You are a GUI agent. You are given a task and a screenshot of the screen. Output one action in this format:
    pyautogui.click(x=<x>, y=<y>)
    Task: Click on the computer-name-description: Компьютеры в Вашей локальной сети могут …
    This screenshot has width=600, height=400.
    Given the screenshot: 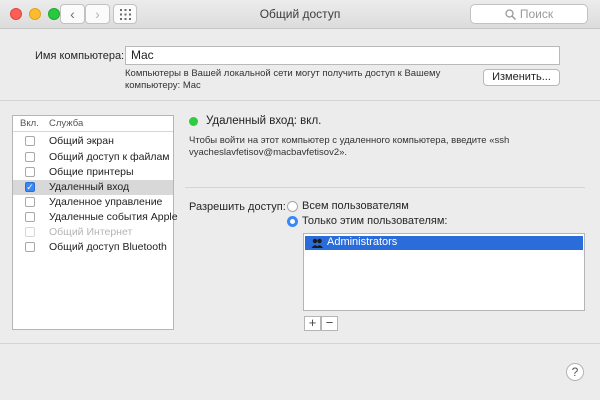 What is the action you would take?
    pyautogui.click(x=283, y=79)
    